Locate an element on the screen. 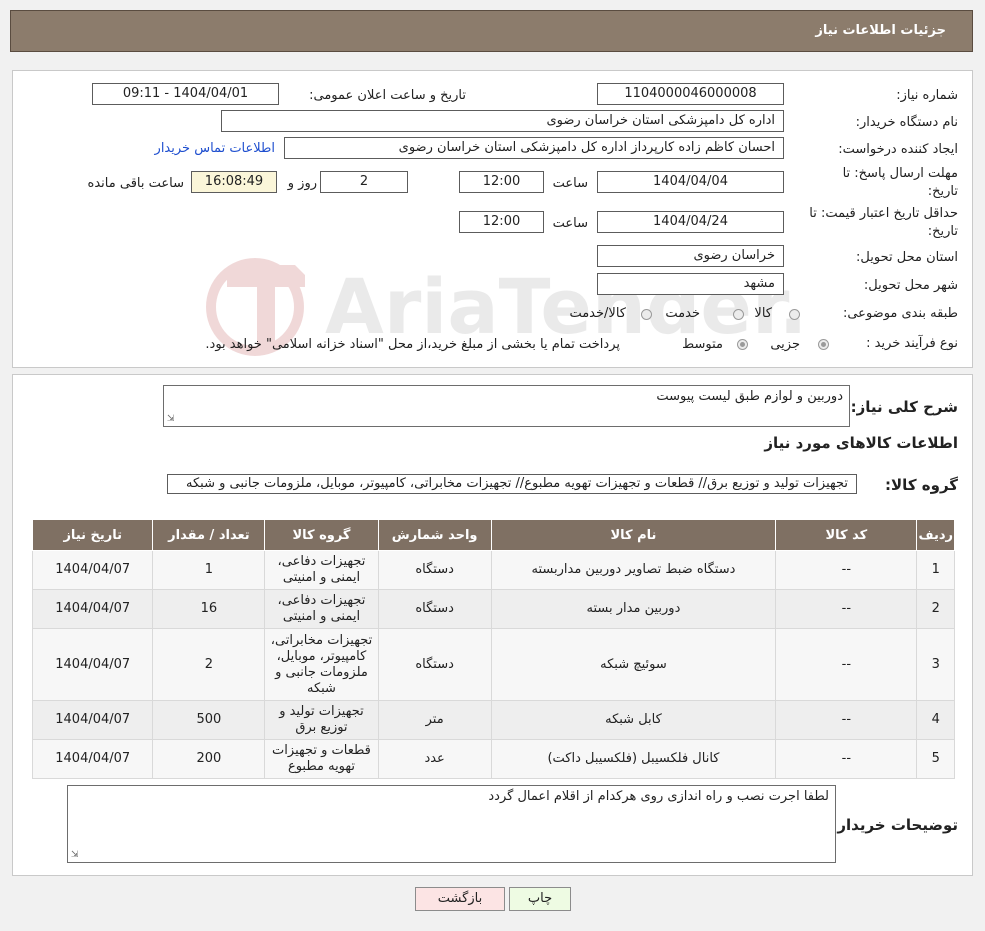 This screenshot has width=985, height=931. cell-unit: عدد is located at coordinates (434, 759).